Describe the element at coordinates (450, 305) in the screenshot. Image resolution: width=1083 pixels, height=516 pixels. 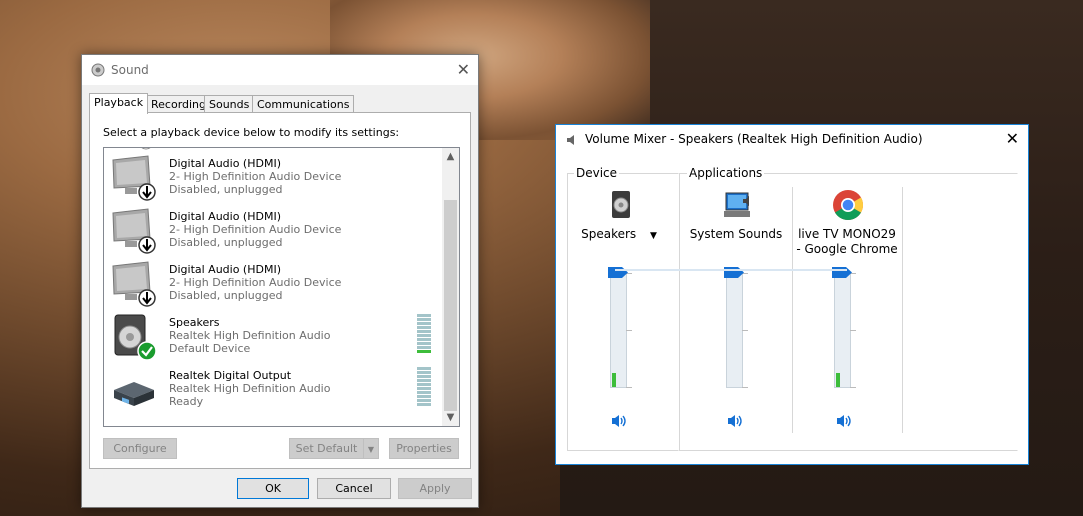
I see `scrollbar-thumb` at that location.